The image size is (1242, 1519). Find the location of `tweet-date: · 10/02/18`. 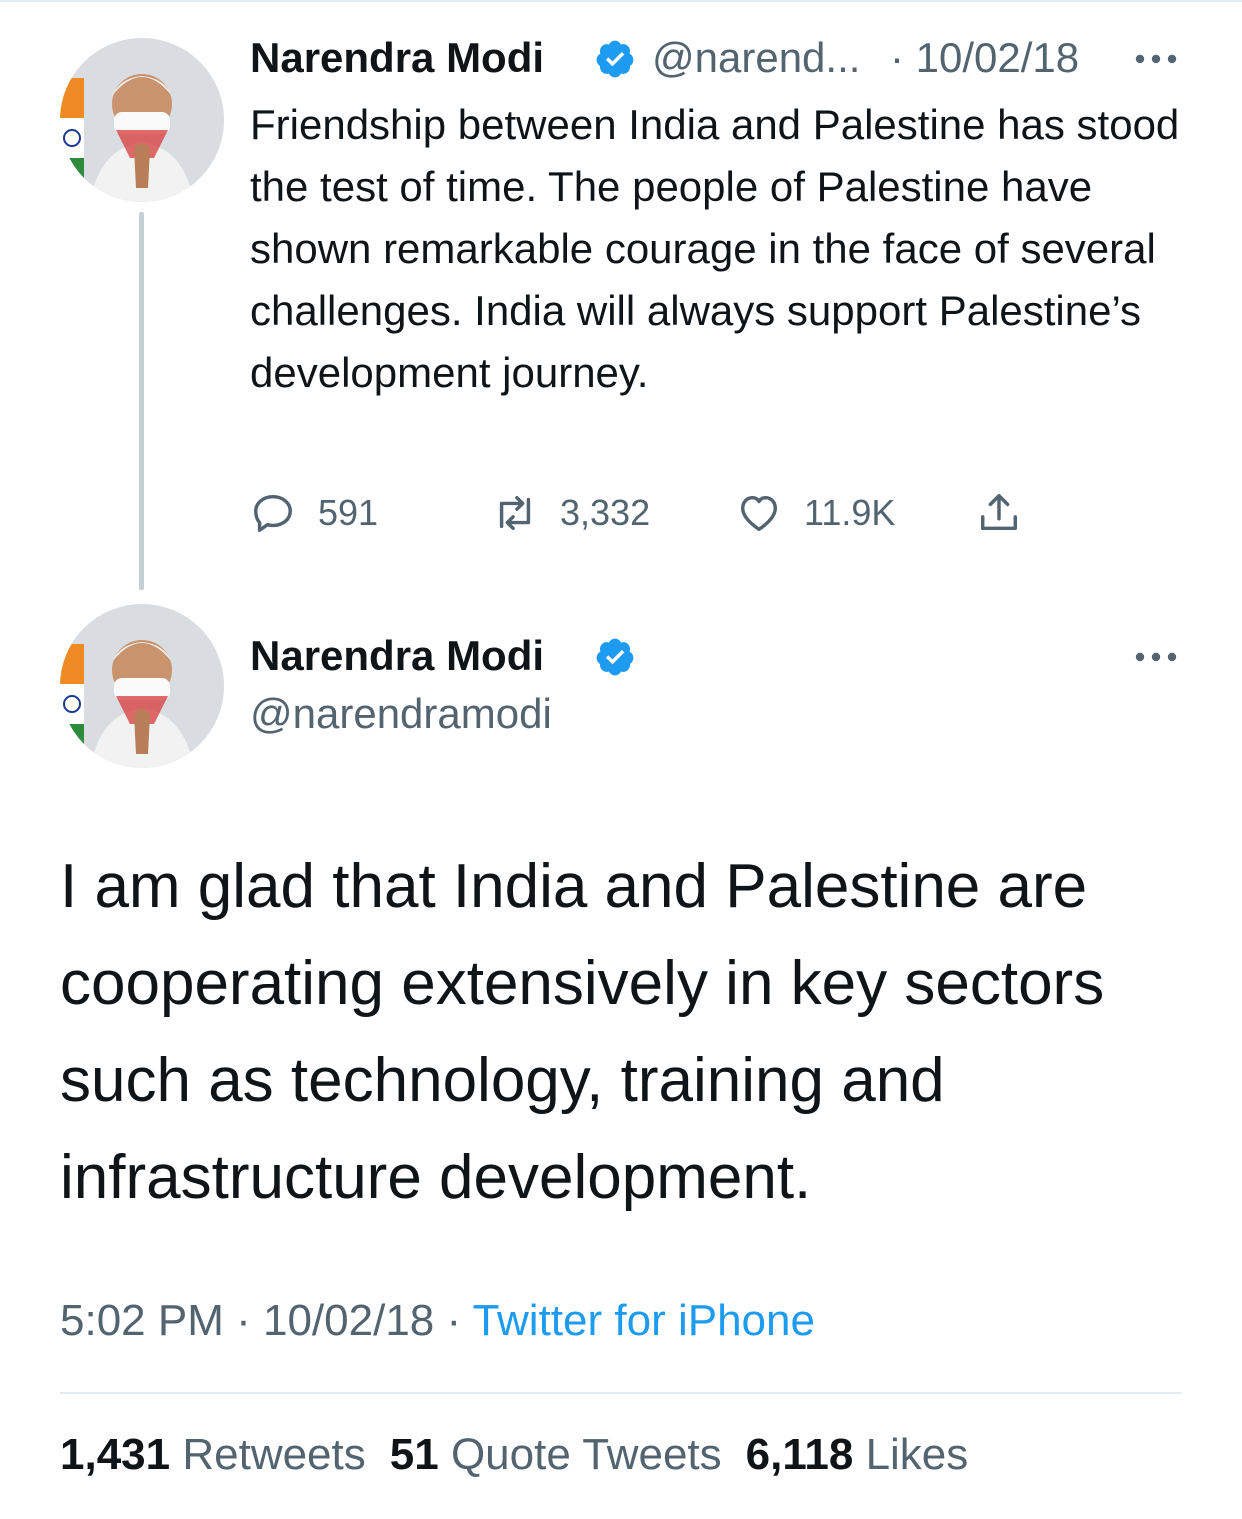

tweet-date: · 10/02/18 is located at coordinates (984, 58).